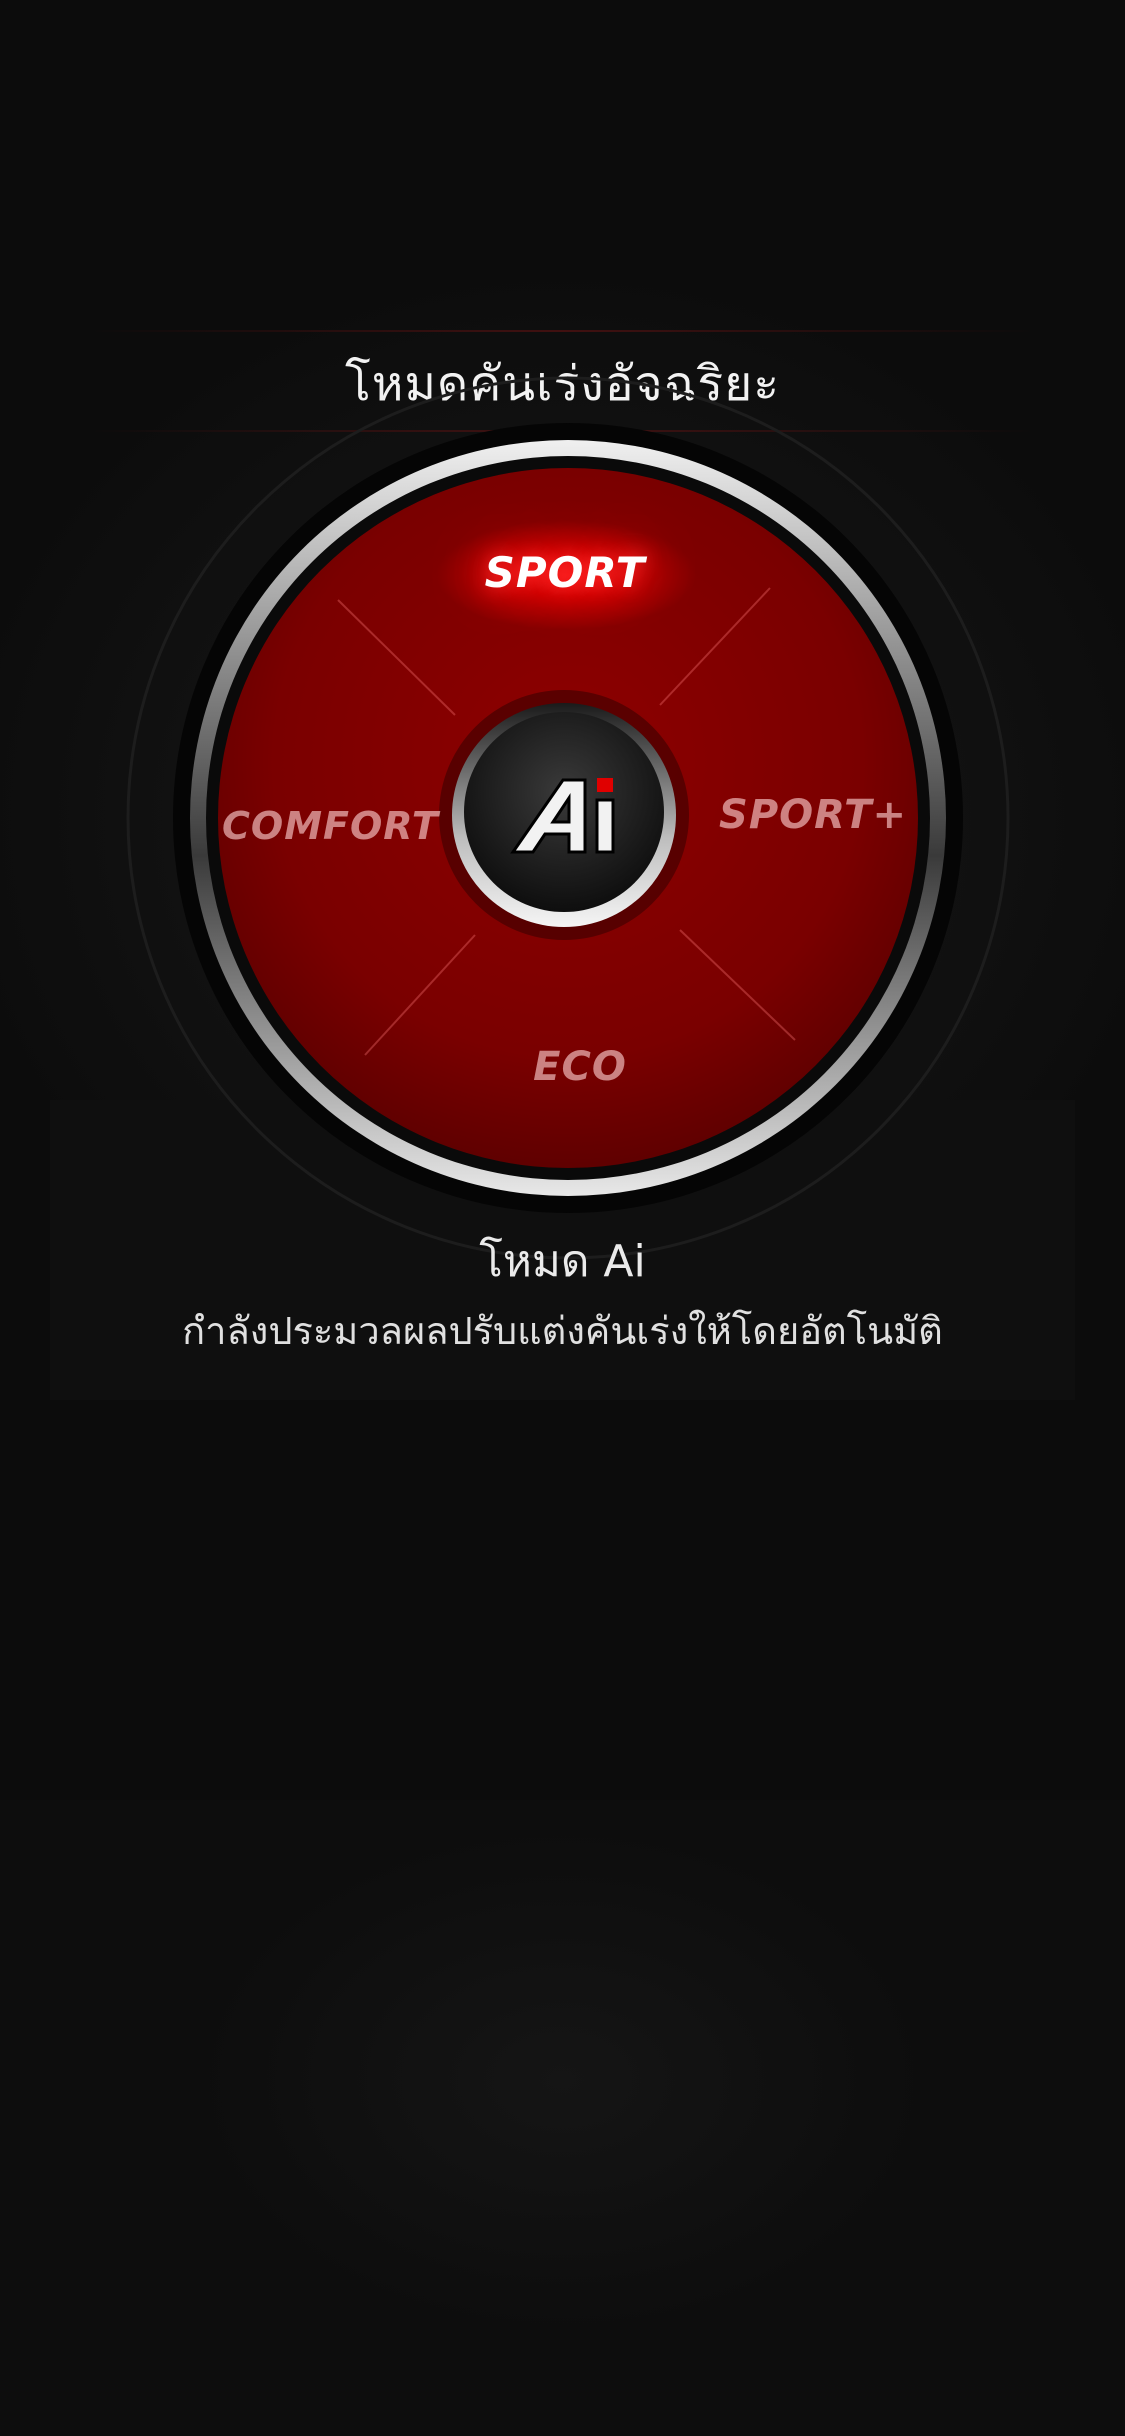  What do you see at coordinates (330, 826) in the screenshot?
I see `mode-comfort: COMFORT` at bounding box center [330, 826].